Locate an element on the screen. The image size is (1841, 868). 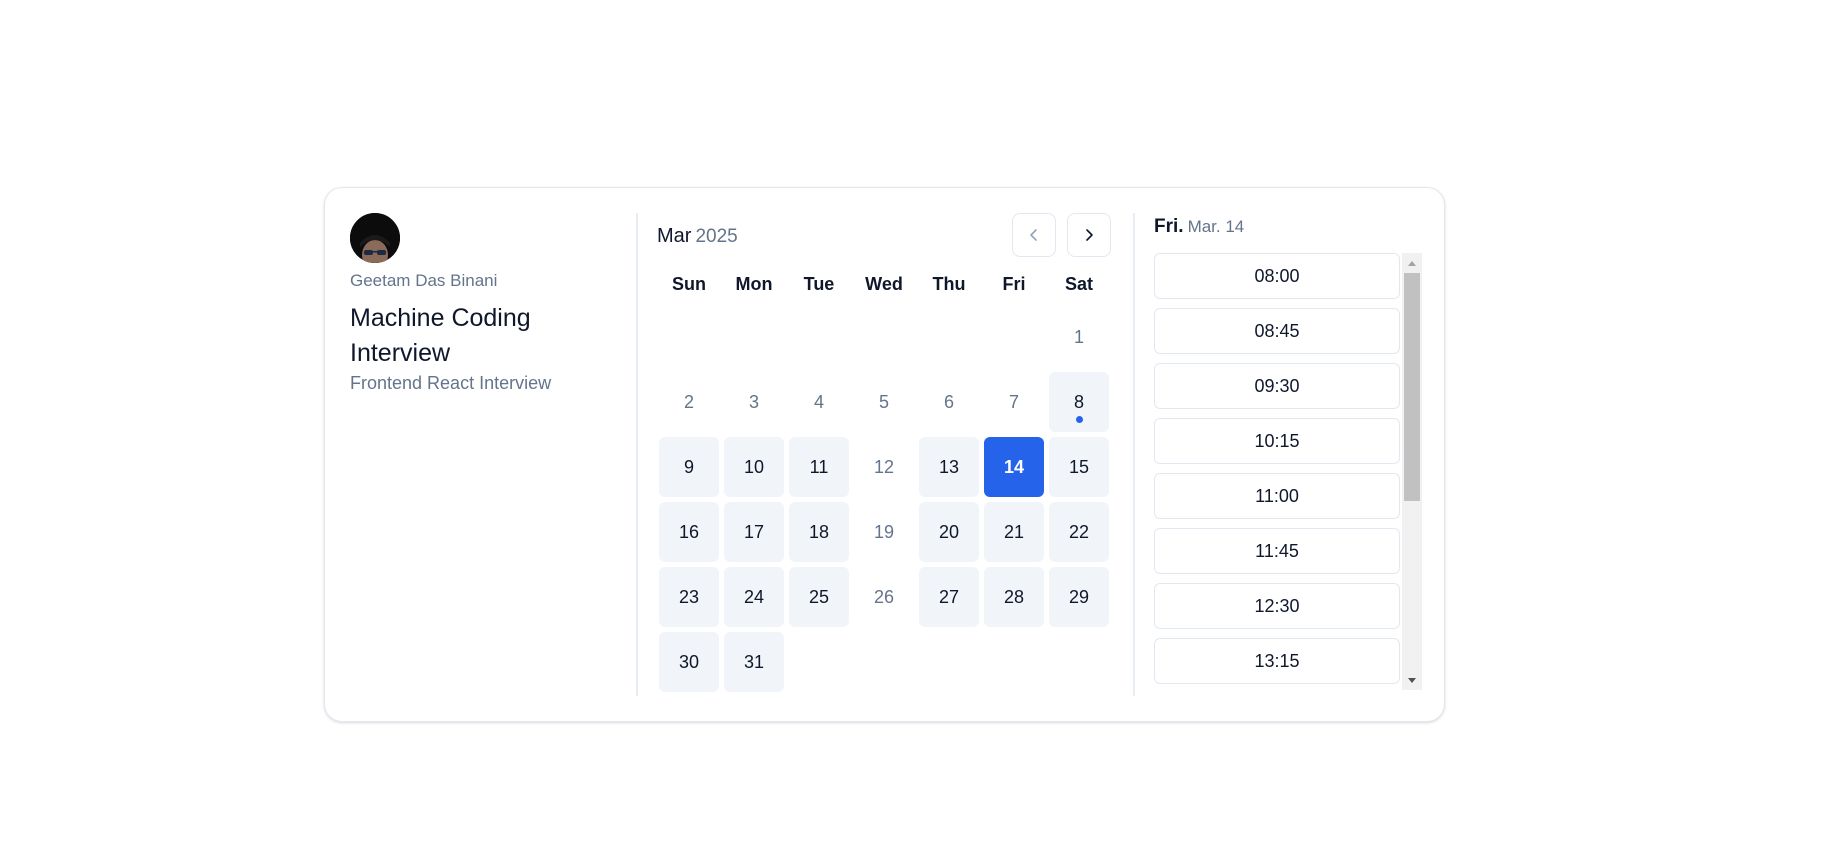
weekday-label: Sun is located at coordinates (689, 284).